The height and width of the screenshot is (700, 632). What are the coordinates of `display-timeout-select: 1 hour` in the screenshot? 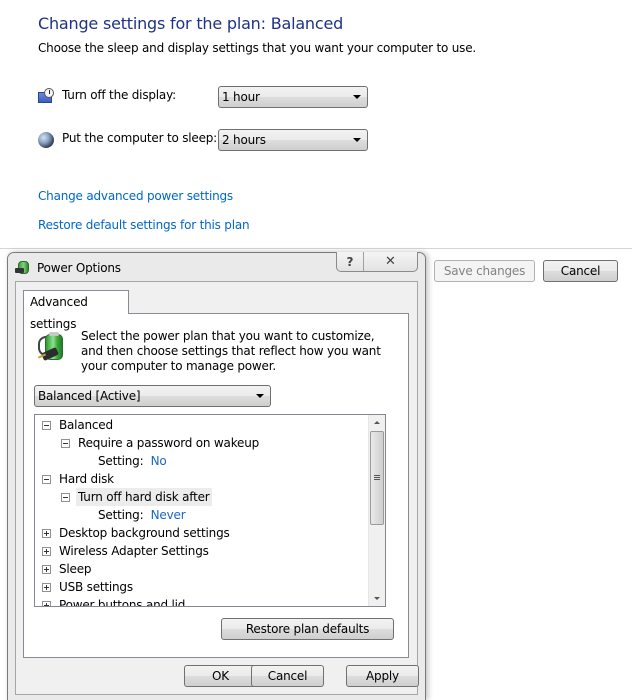 It's located at (293, 97).